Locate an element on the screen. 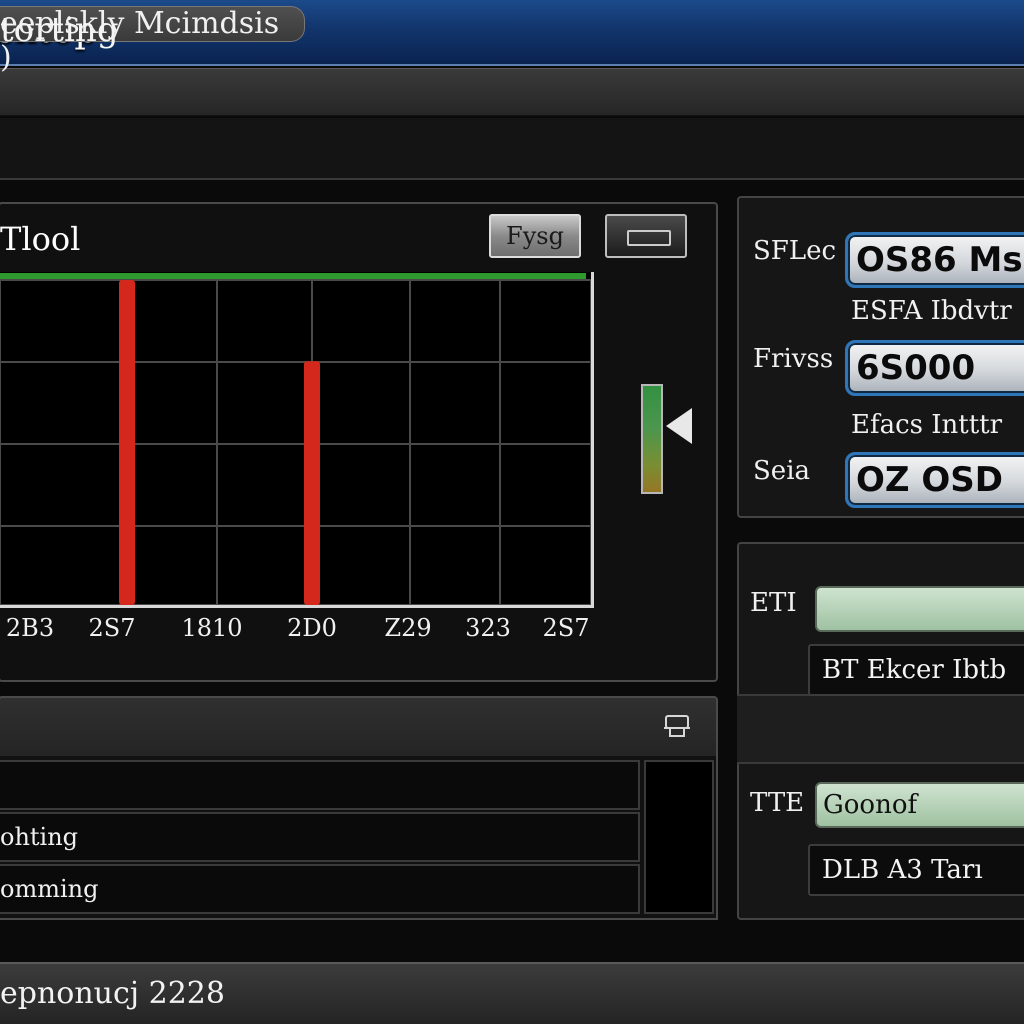 This screenshot has width=1024, height=1024. list-item: ohting is located at coordinates (320, 837).